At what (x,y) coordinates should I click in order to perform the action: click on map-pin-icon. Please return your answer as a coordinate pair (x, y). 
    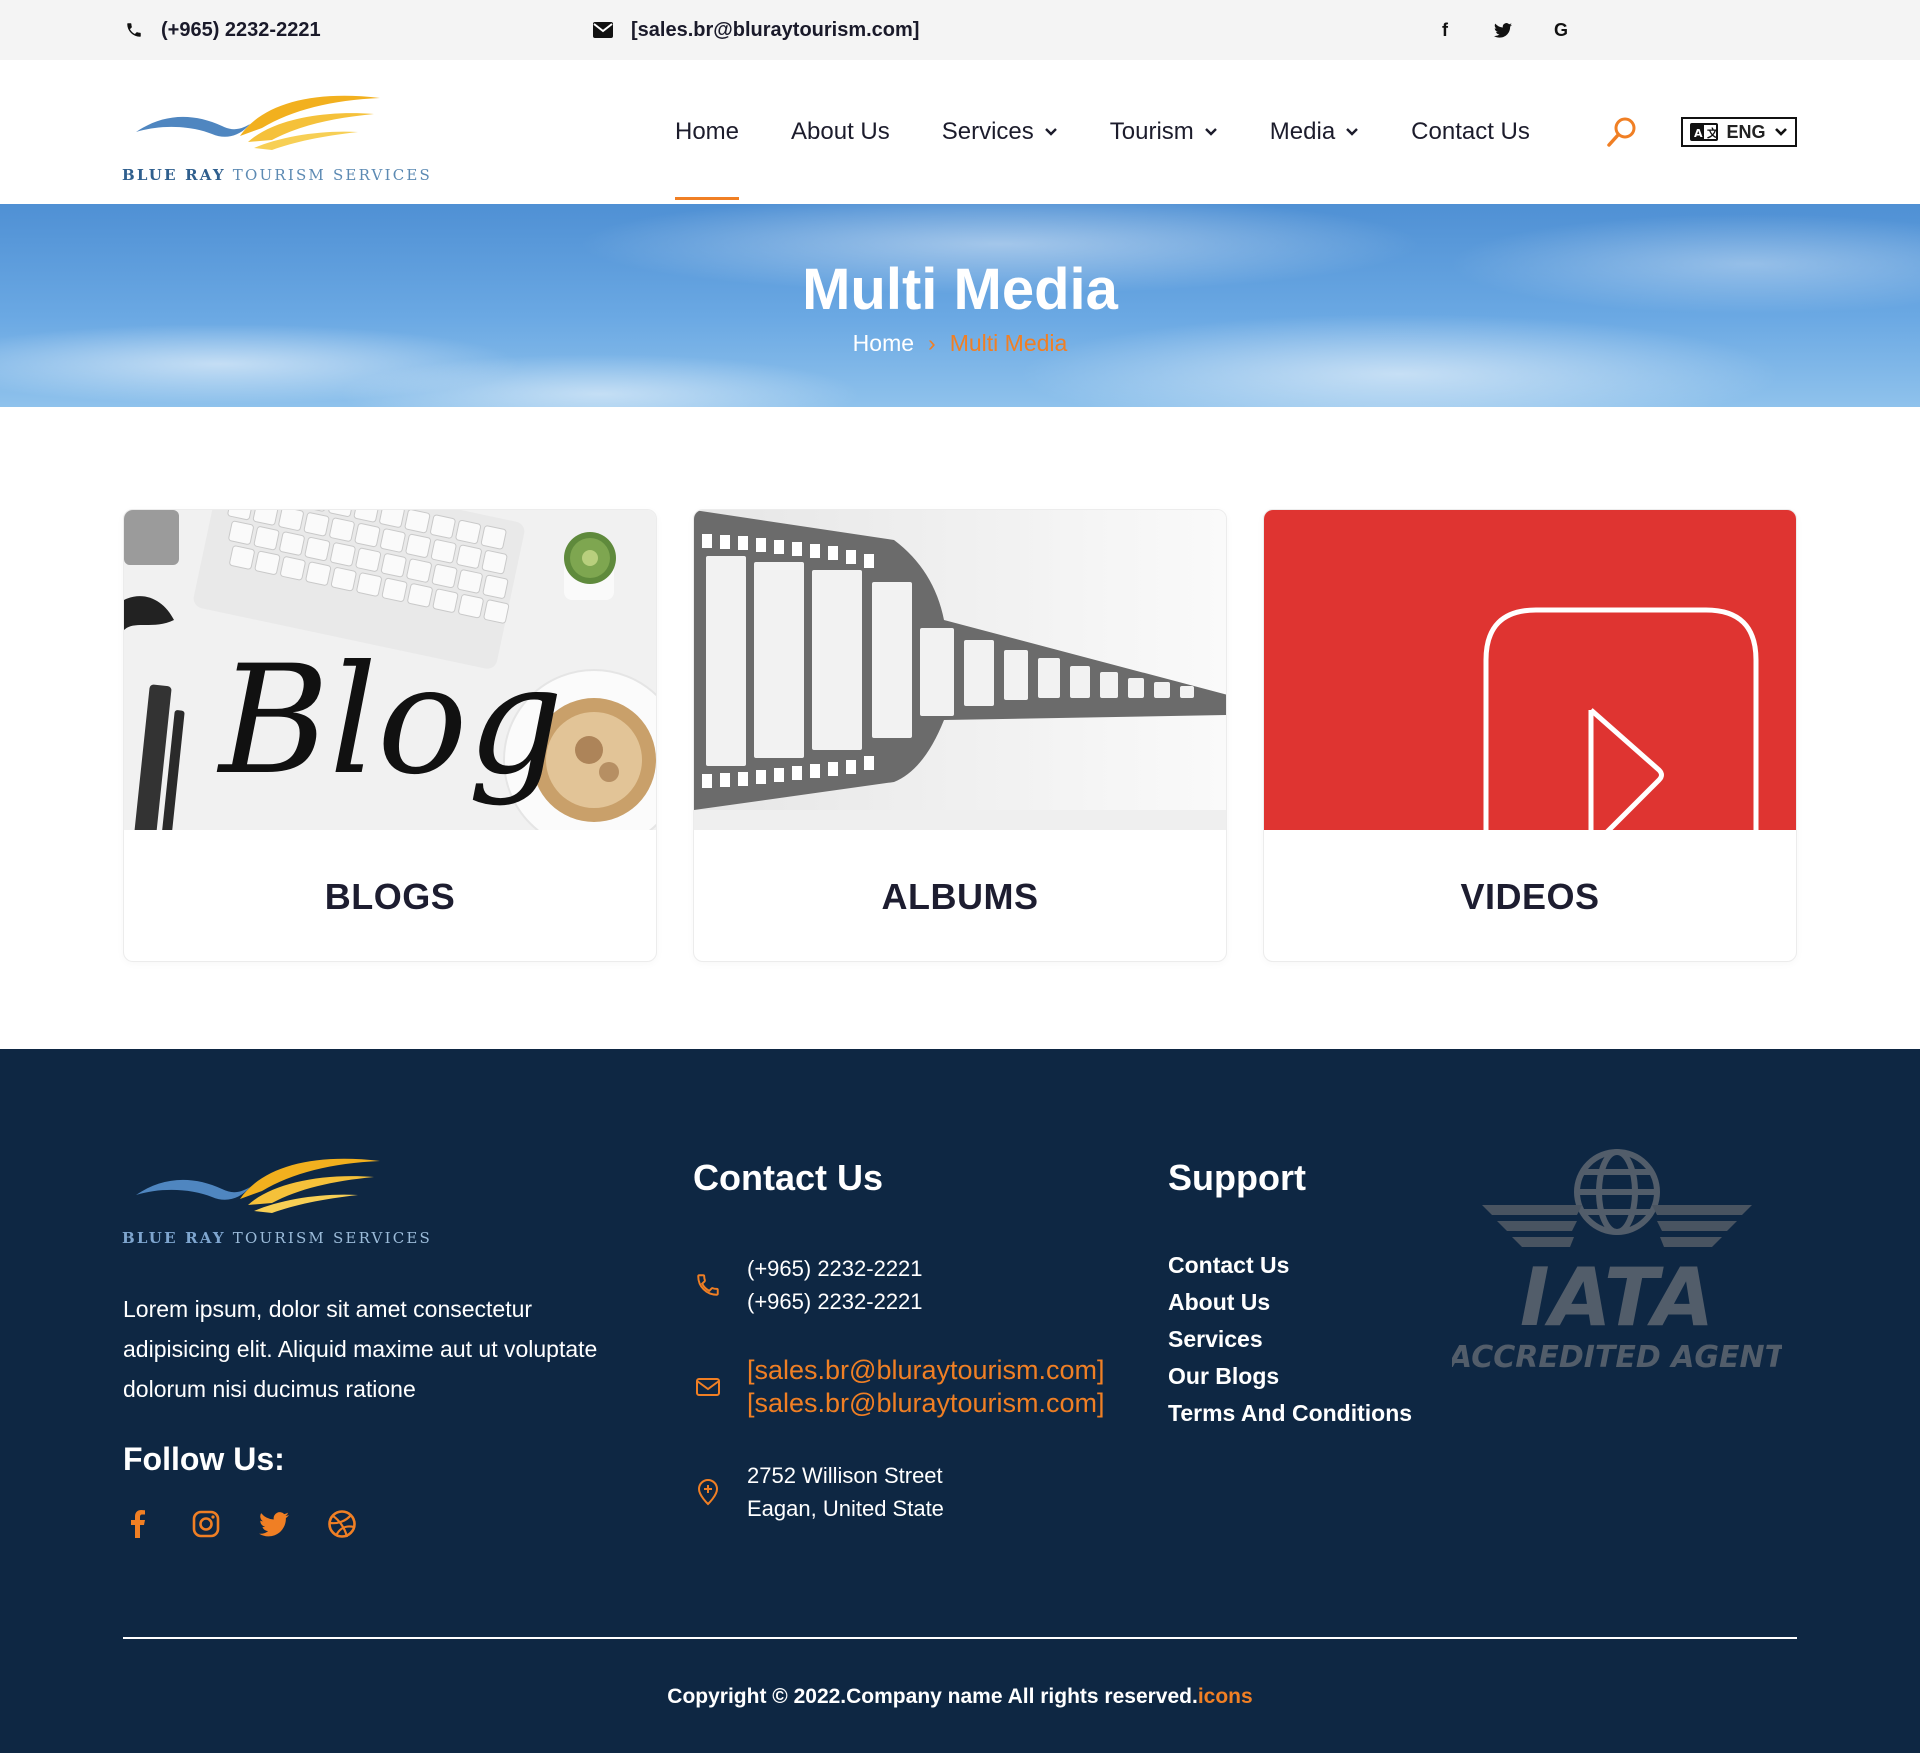
    Looking at the image, I should click on (708, 1492).